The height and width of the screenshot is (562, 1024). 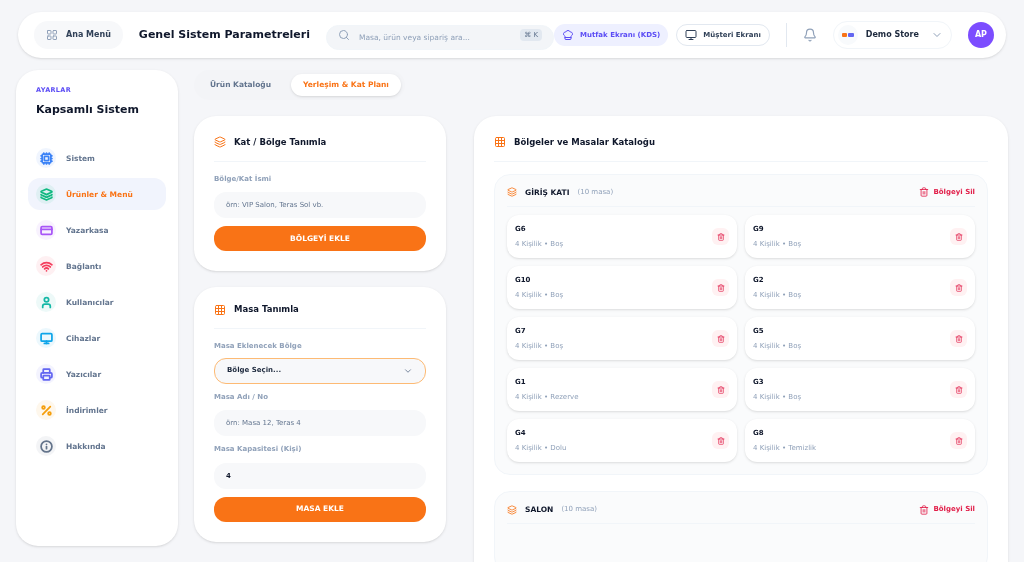 I want to click on search-icon, so click(x=344, y=35).